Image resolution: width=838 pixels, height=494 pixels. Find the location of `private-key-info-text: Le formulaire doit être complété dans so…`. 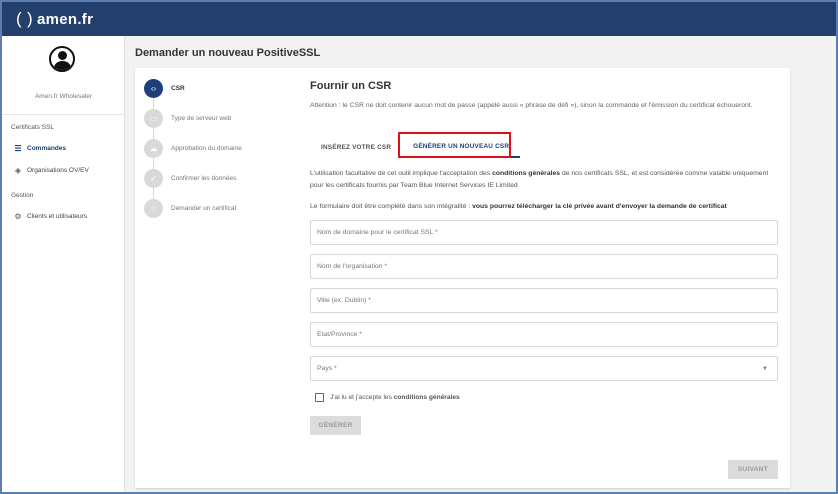

private-key-info-text: Le formulaire doit être complété dans so… is located at coordinates (518, 206).